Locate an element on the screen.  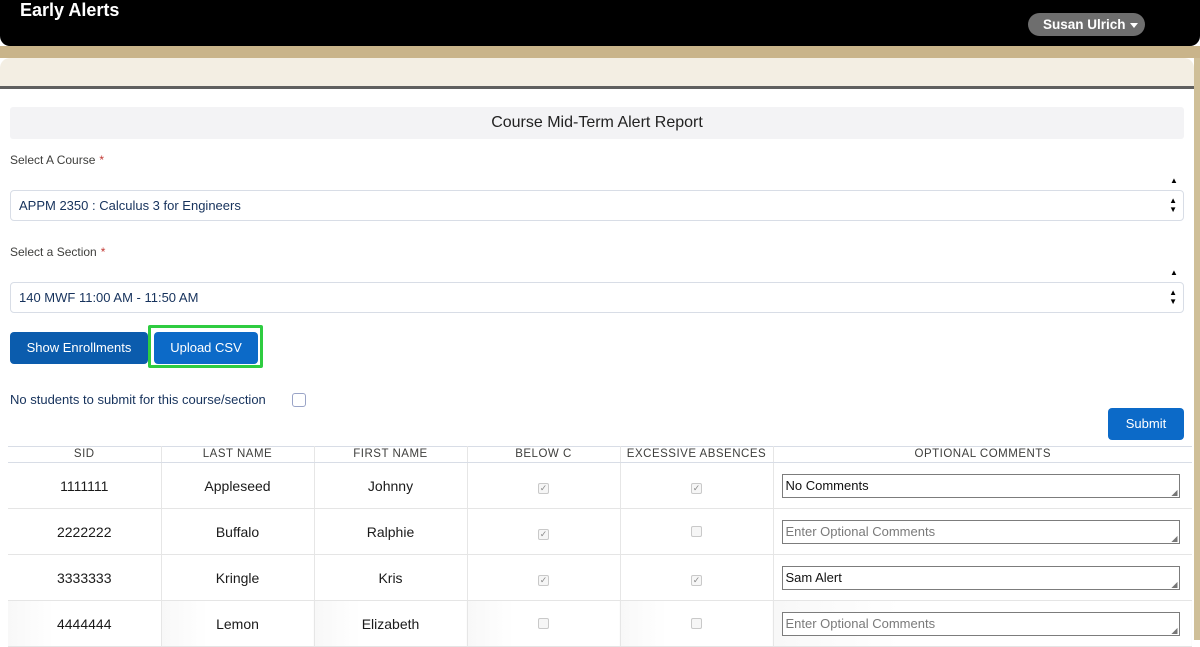
user-name: Susan Ulrich is located at coordinates (1084, 24).